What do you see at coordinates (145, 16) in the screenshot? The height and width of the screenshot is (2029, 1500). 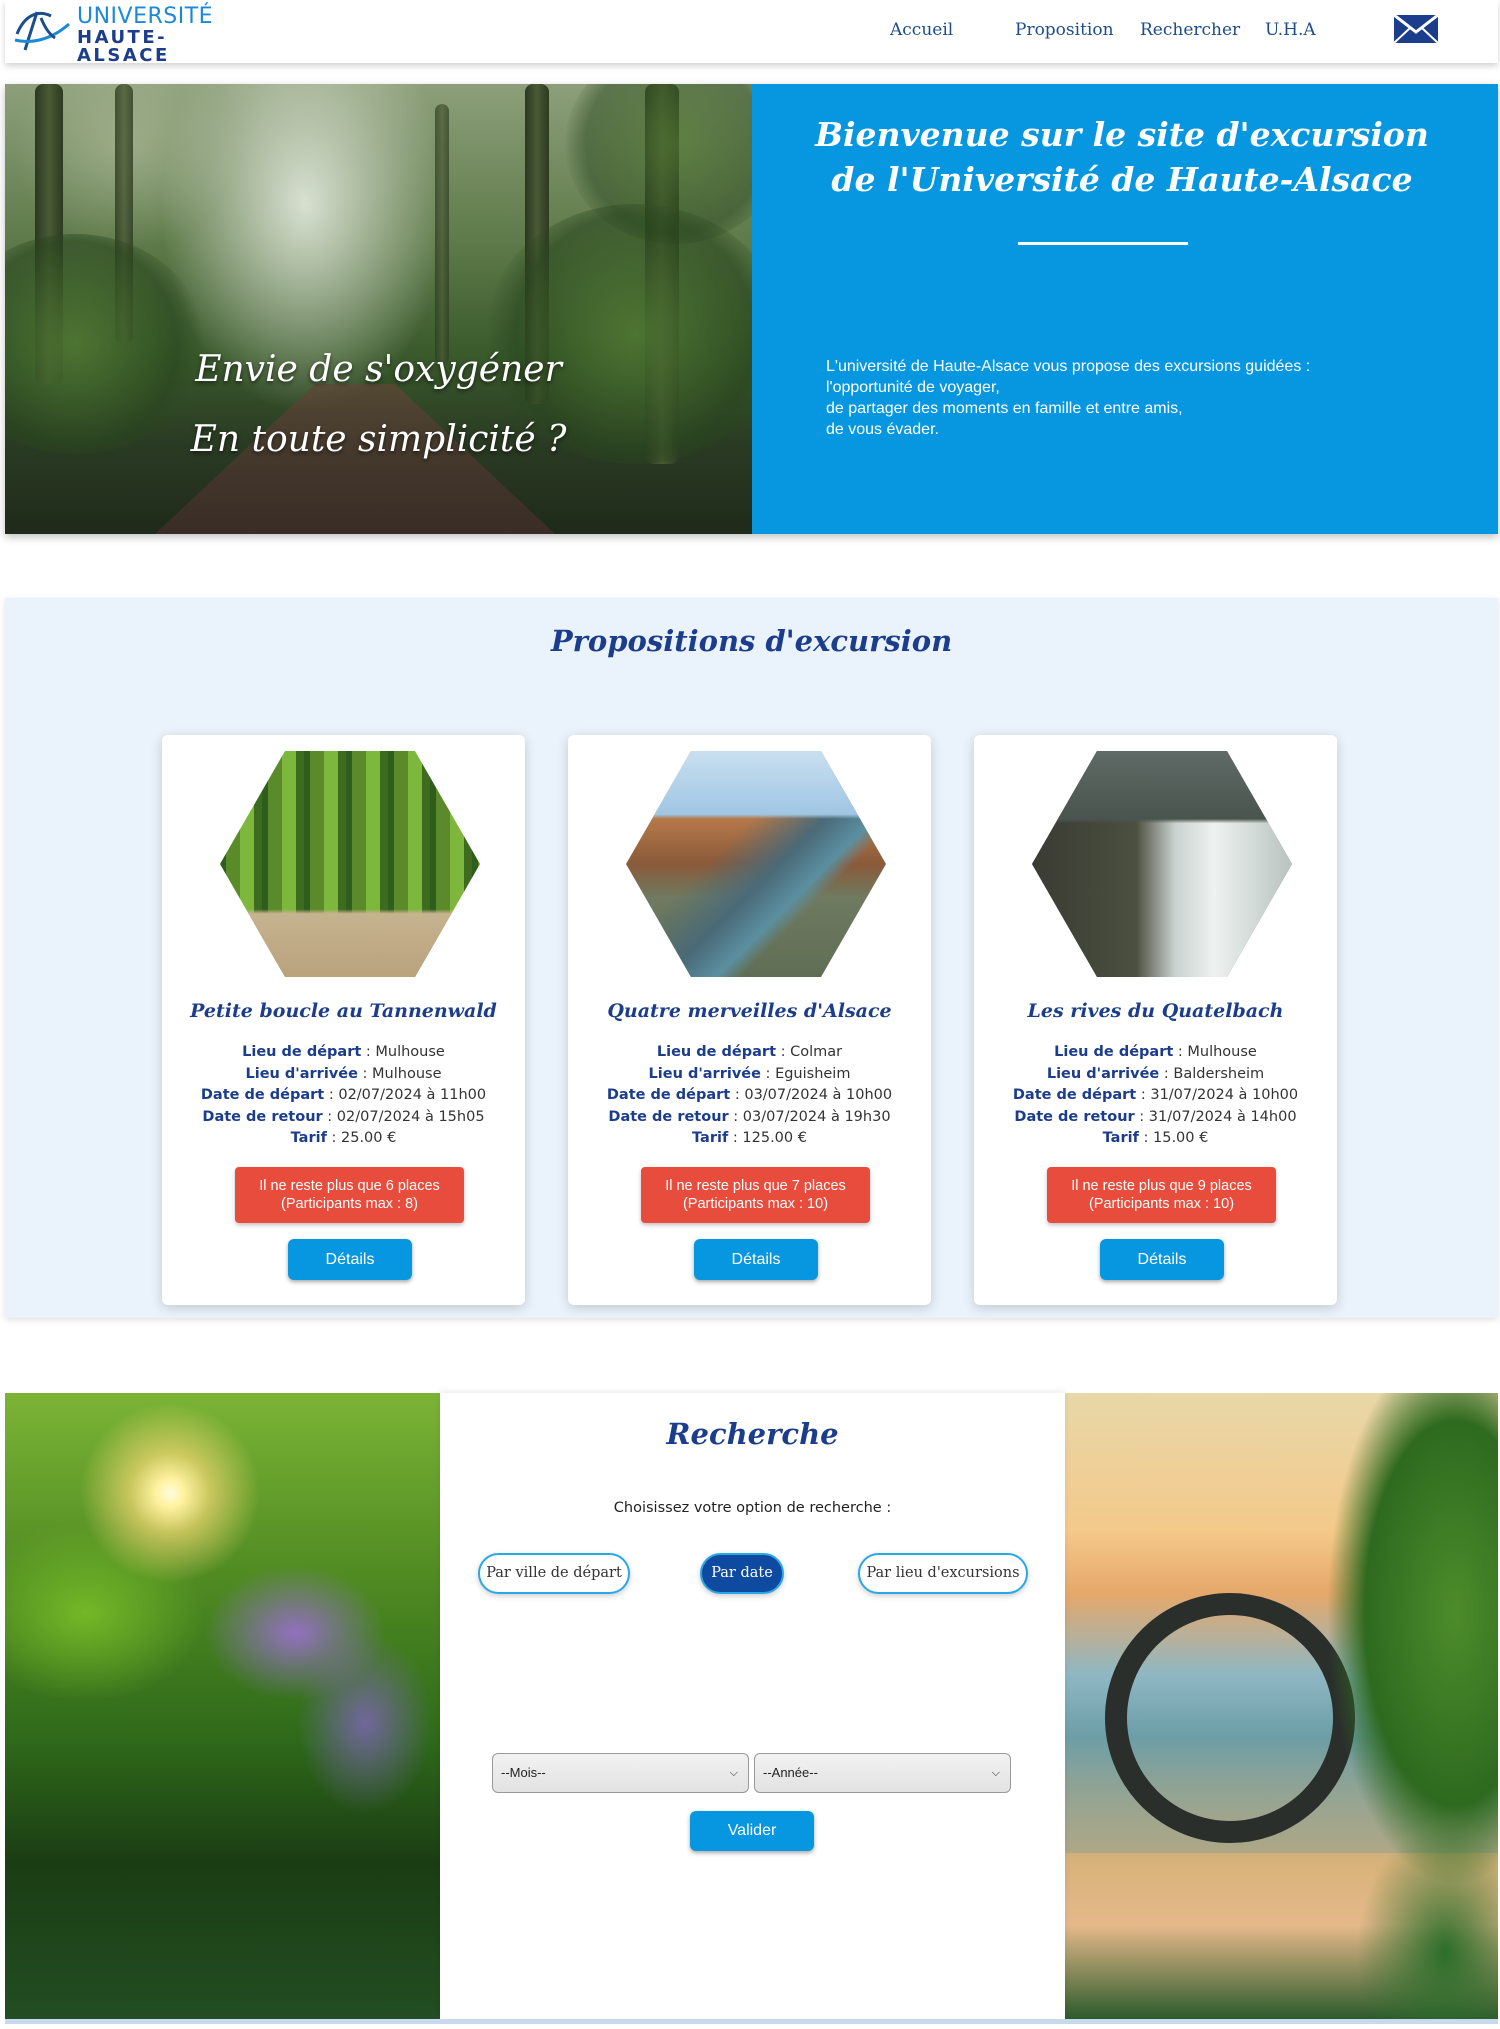 I see `logo-line1: UNIVERSITÉ` at bounding box center [145, 16].